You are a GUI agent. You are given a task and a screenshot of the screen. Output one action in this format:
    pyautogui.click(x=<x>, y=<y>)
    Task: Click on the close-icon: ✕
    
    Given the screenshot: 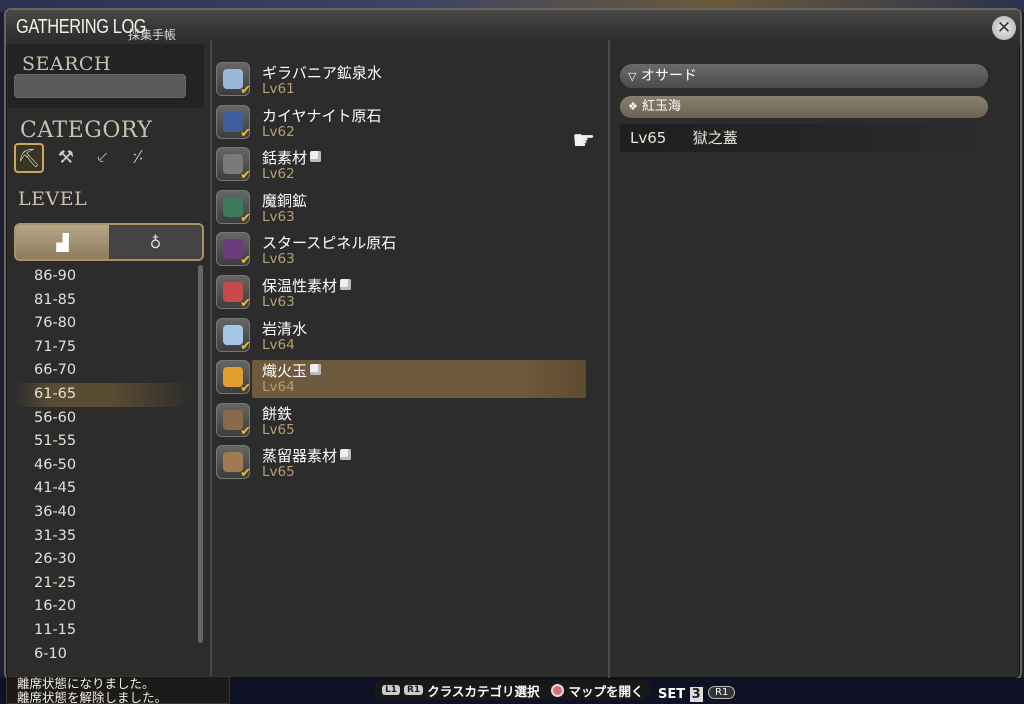 What is the action you would take?
    pyautogui.click(x=1004, y=28)
    